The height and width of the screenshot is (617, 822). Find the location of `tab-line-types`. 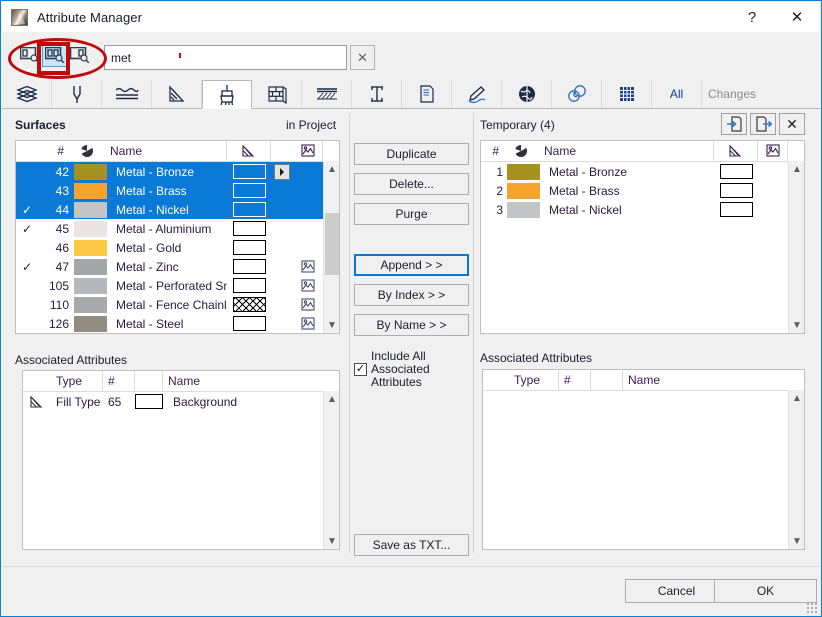

tab-line-types is located at coordinates (127, 94).